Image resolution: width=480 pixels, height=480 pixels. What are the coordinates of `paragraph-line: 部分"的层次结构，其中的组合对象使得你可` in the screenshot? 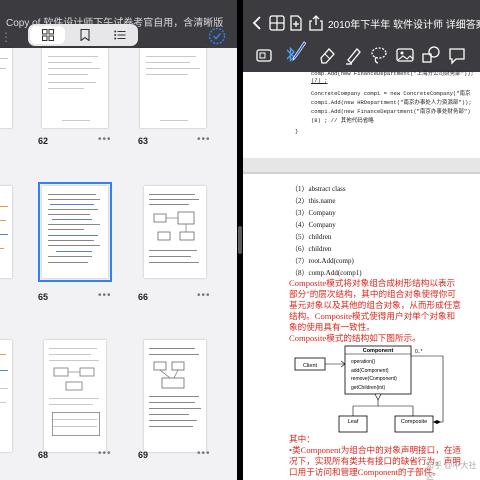 It's located at (372, 294).